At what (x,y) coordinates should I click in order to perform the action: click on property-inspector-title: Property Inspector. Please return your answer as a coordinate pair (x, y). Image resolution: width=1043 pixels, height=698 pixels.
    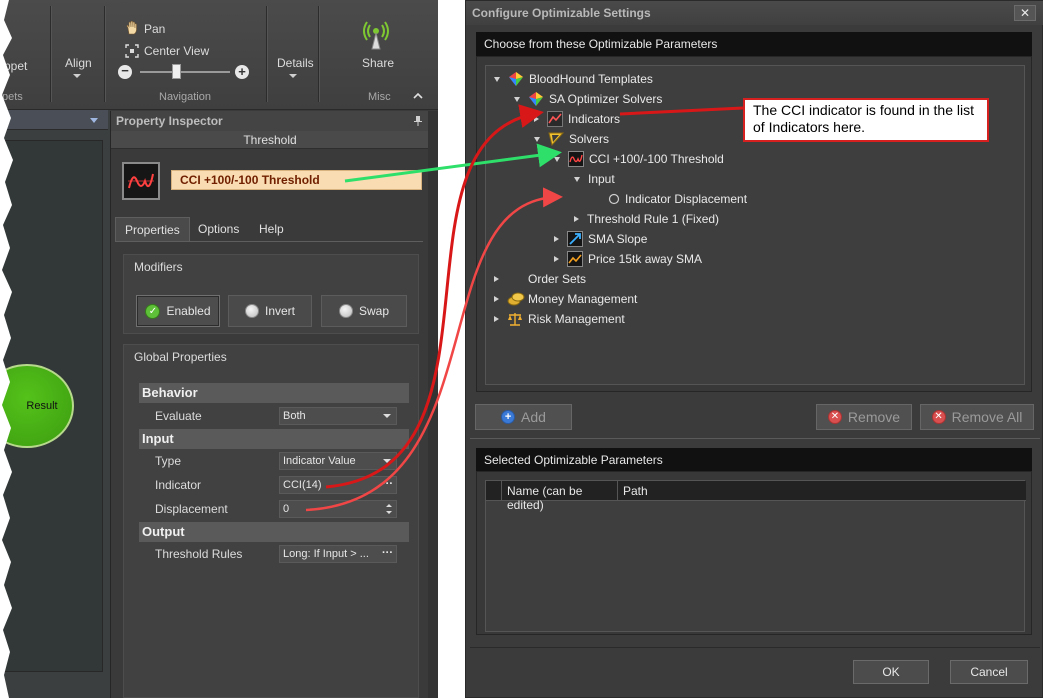
    Looking at the image, I should click on (169, 121).